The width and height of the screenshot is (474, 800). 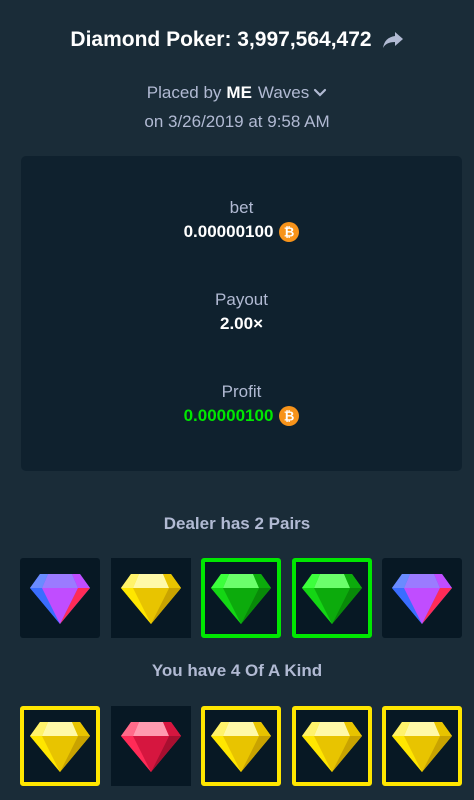 I want to click on player-result: You have 4 Of A Kind, so click(x=237, y=670).